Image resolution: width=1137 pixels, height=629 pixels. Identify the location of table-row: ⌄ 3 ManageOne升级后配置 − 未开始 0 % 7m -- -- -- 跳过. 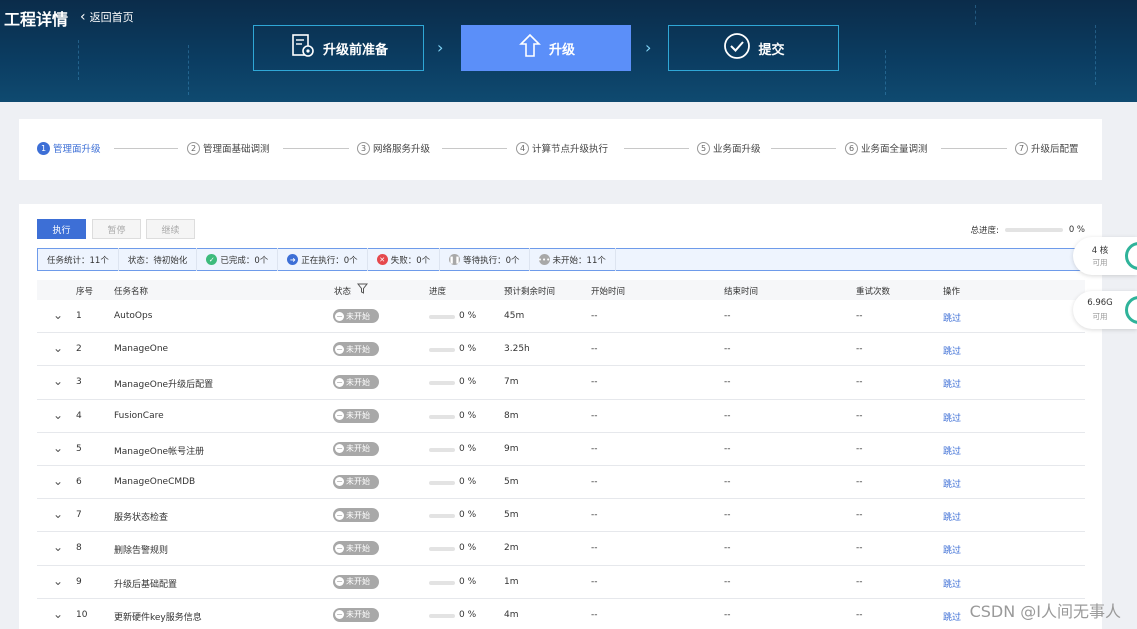
(561, 383).